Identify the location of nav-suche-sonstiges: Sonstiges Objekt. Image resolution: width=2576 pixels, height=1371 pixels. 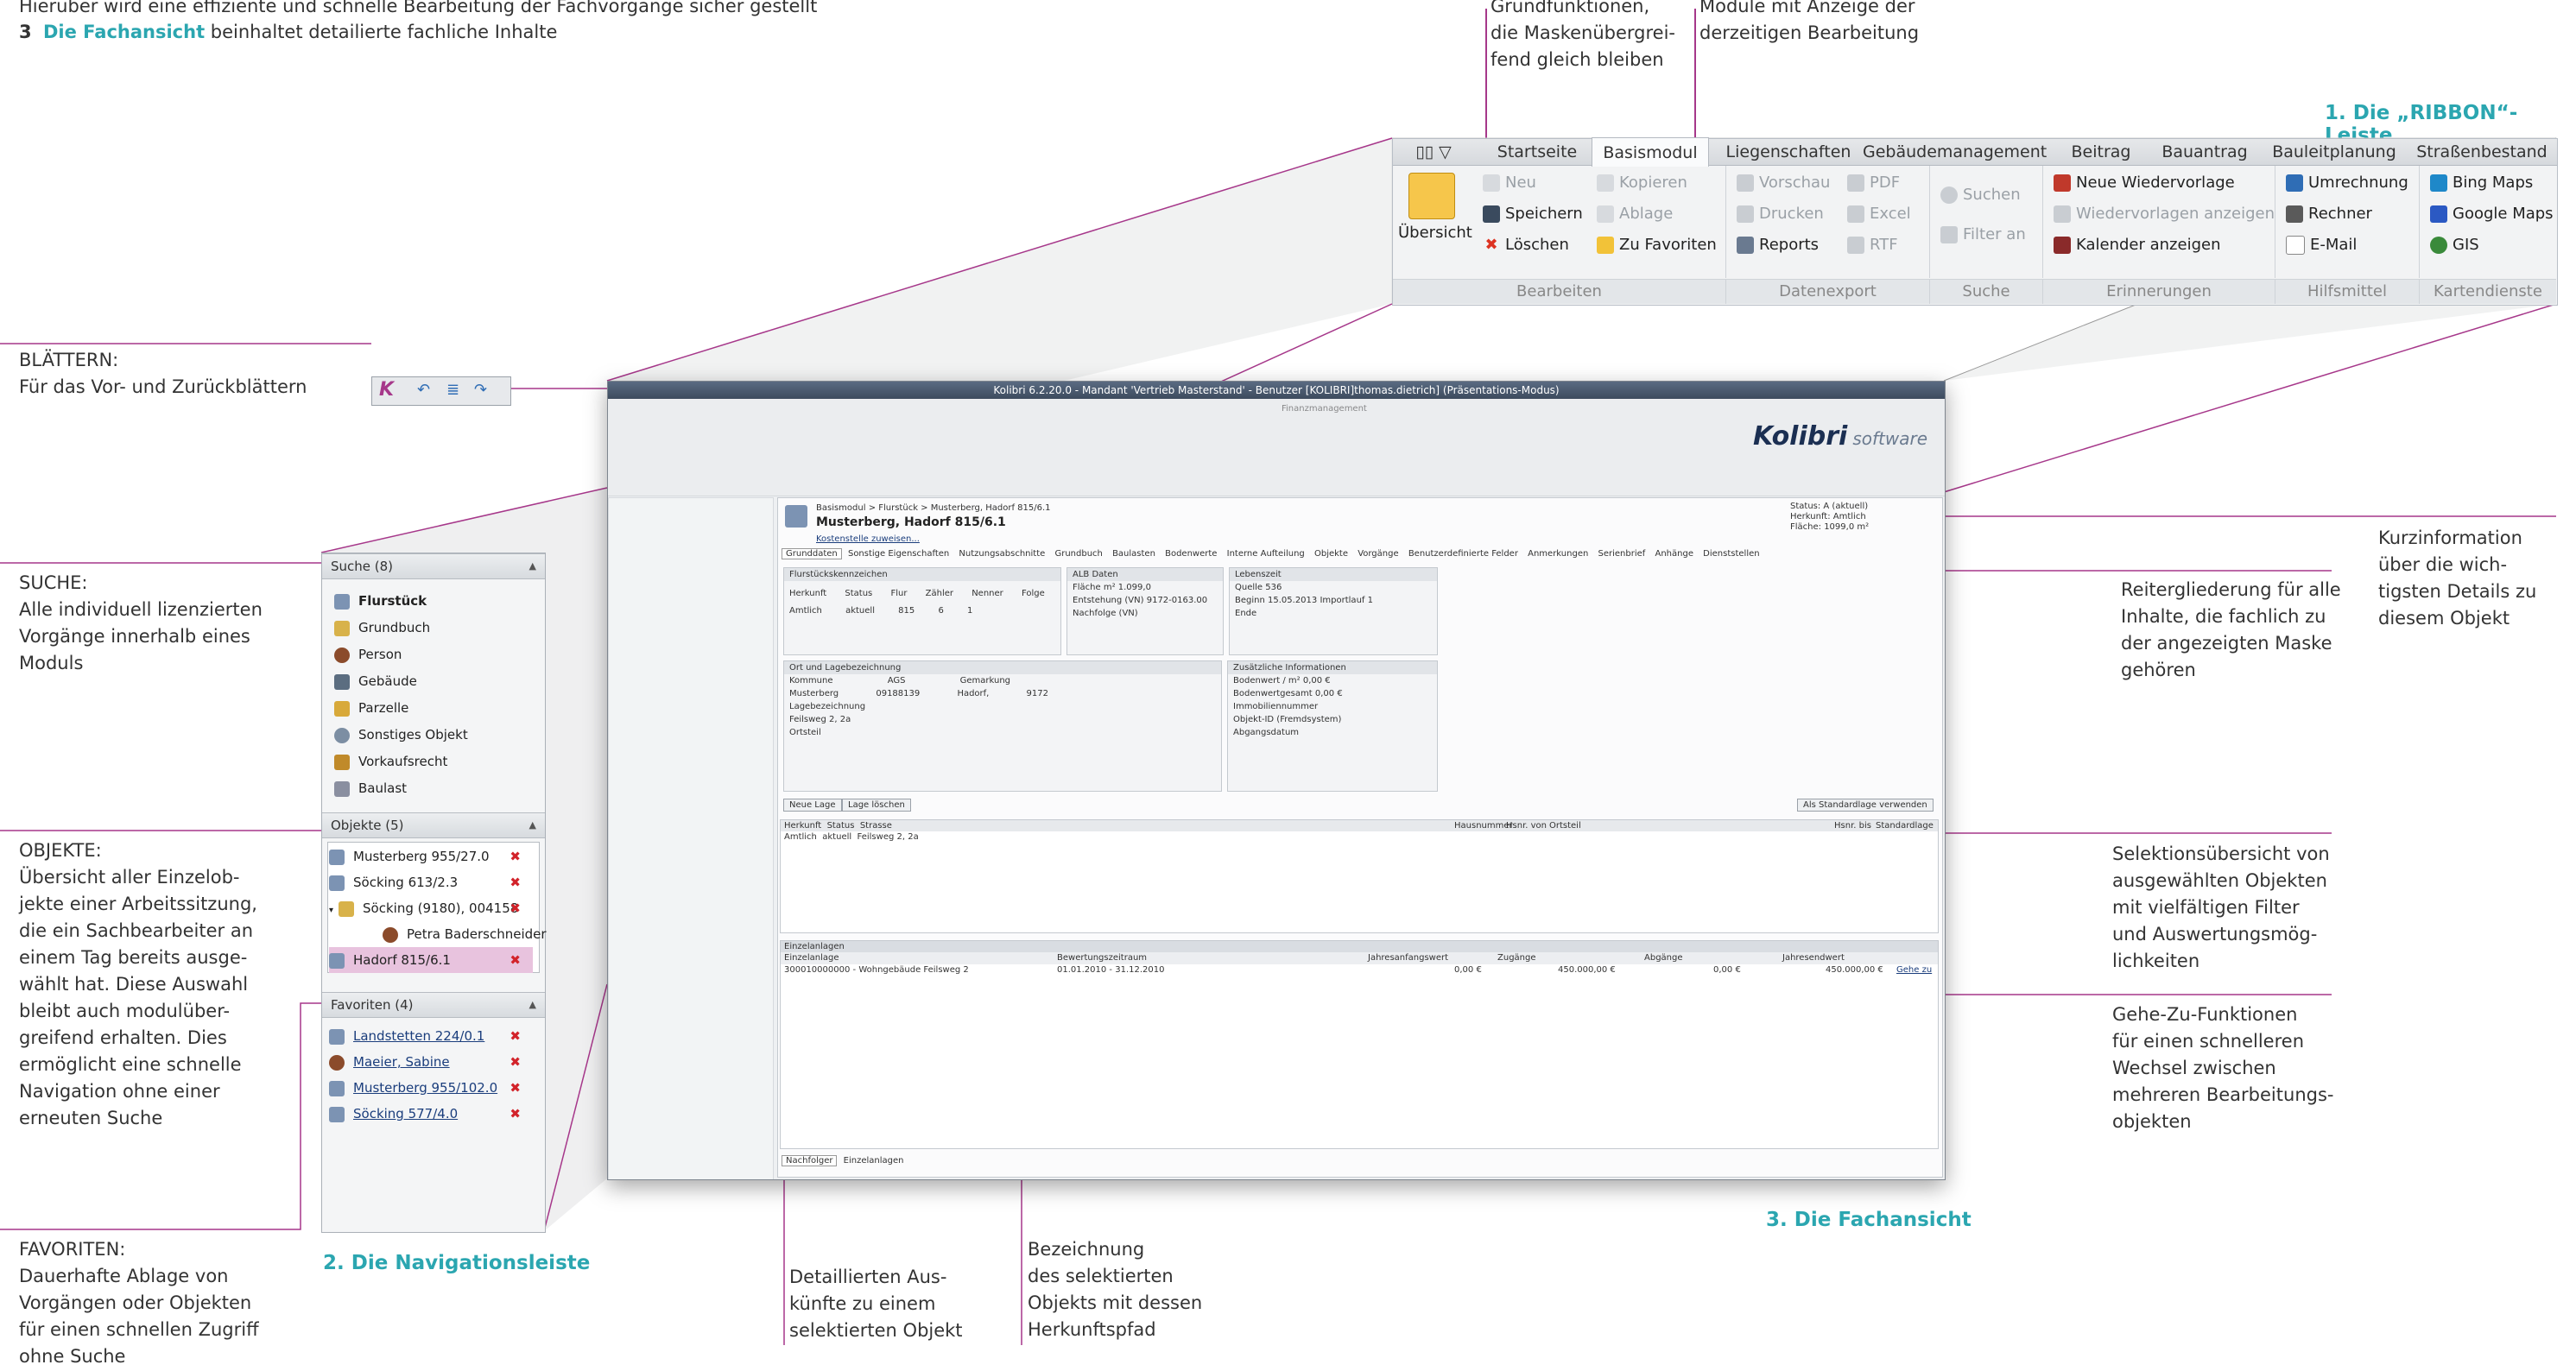
(401, 735).